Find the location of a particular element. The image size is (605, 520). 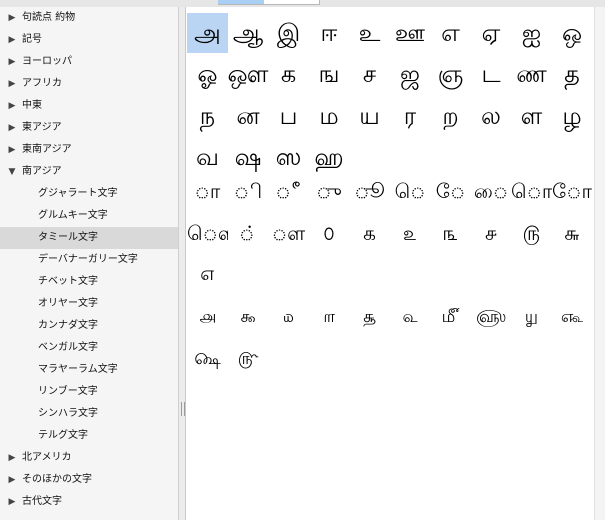

glyph-cell: ற is located at coordinates (450, 116).